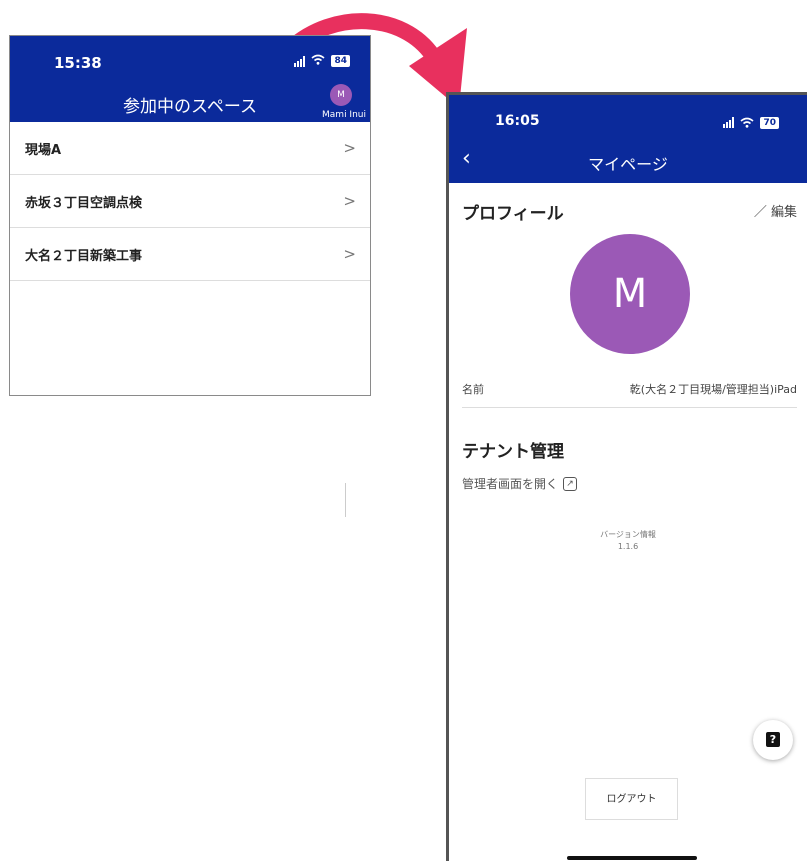 The image size is (807, 861). I want to click on space-list: 現場A > 赤坂３丁目空調点検 > 大名２丁目新築工事 >, so click(190, 201).